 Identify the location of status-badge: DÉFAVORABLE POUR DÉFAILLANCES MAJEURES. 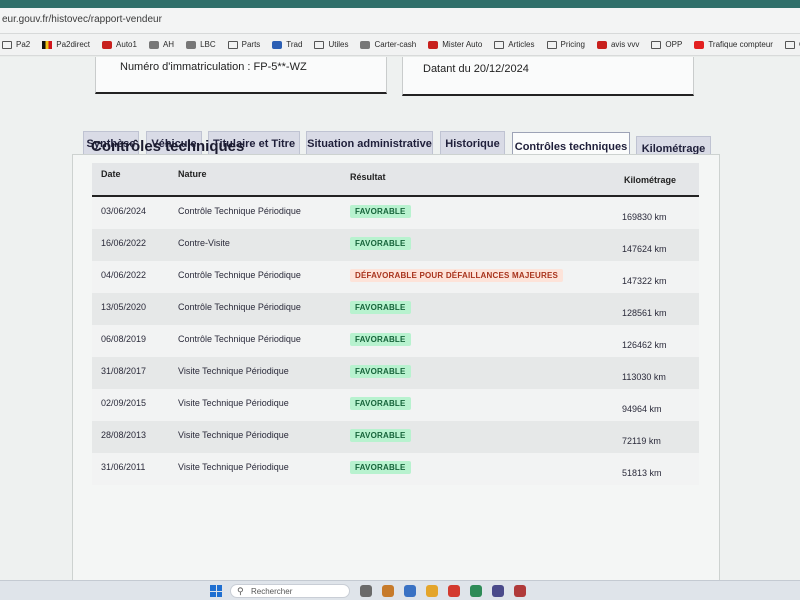
(457, 275).